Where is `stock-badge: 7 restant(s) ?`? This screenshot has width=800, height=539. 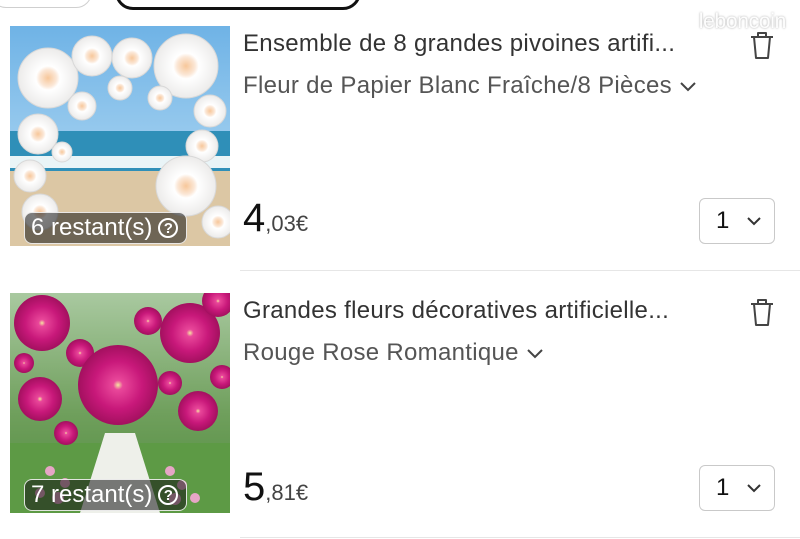
stock-badge: 7 restant(s) ? is located at coordinates (106, 495).